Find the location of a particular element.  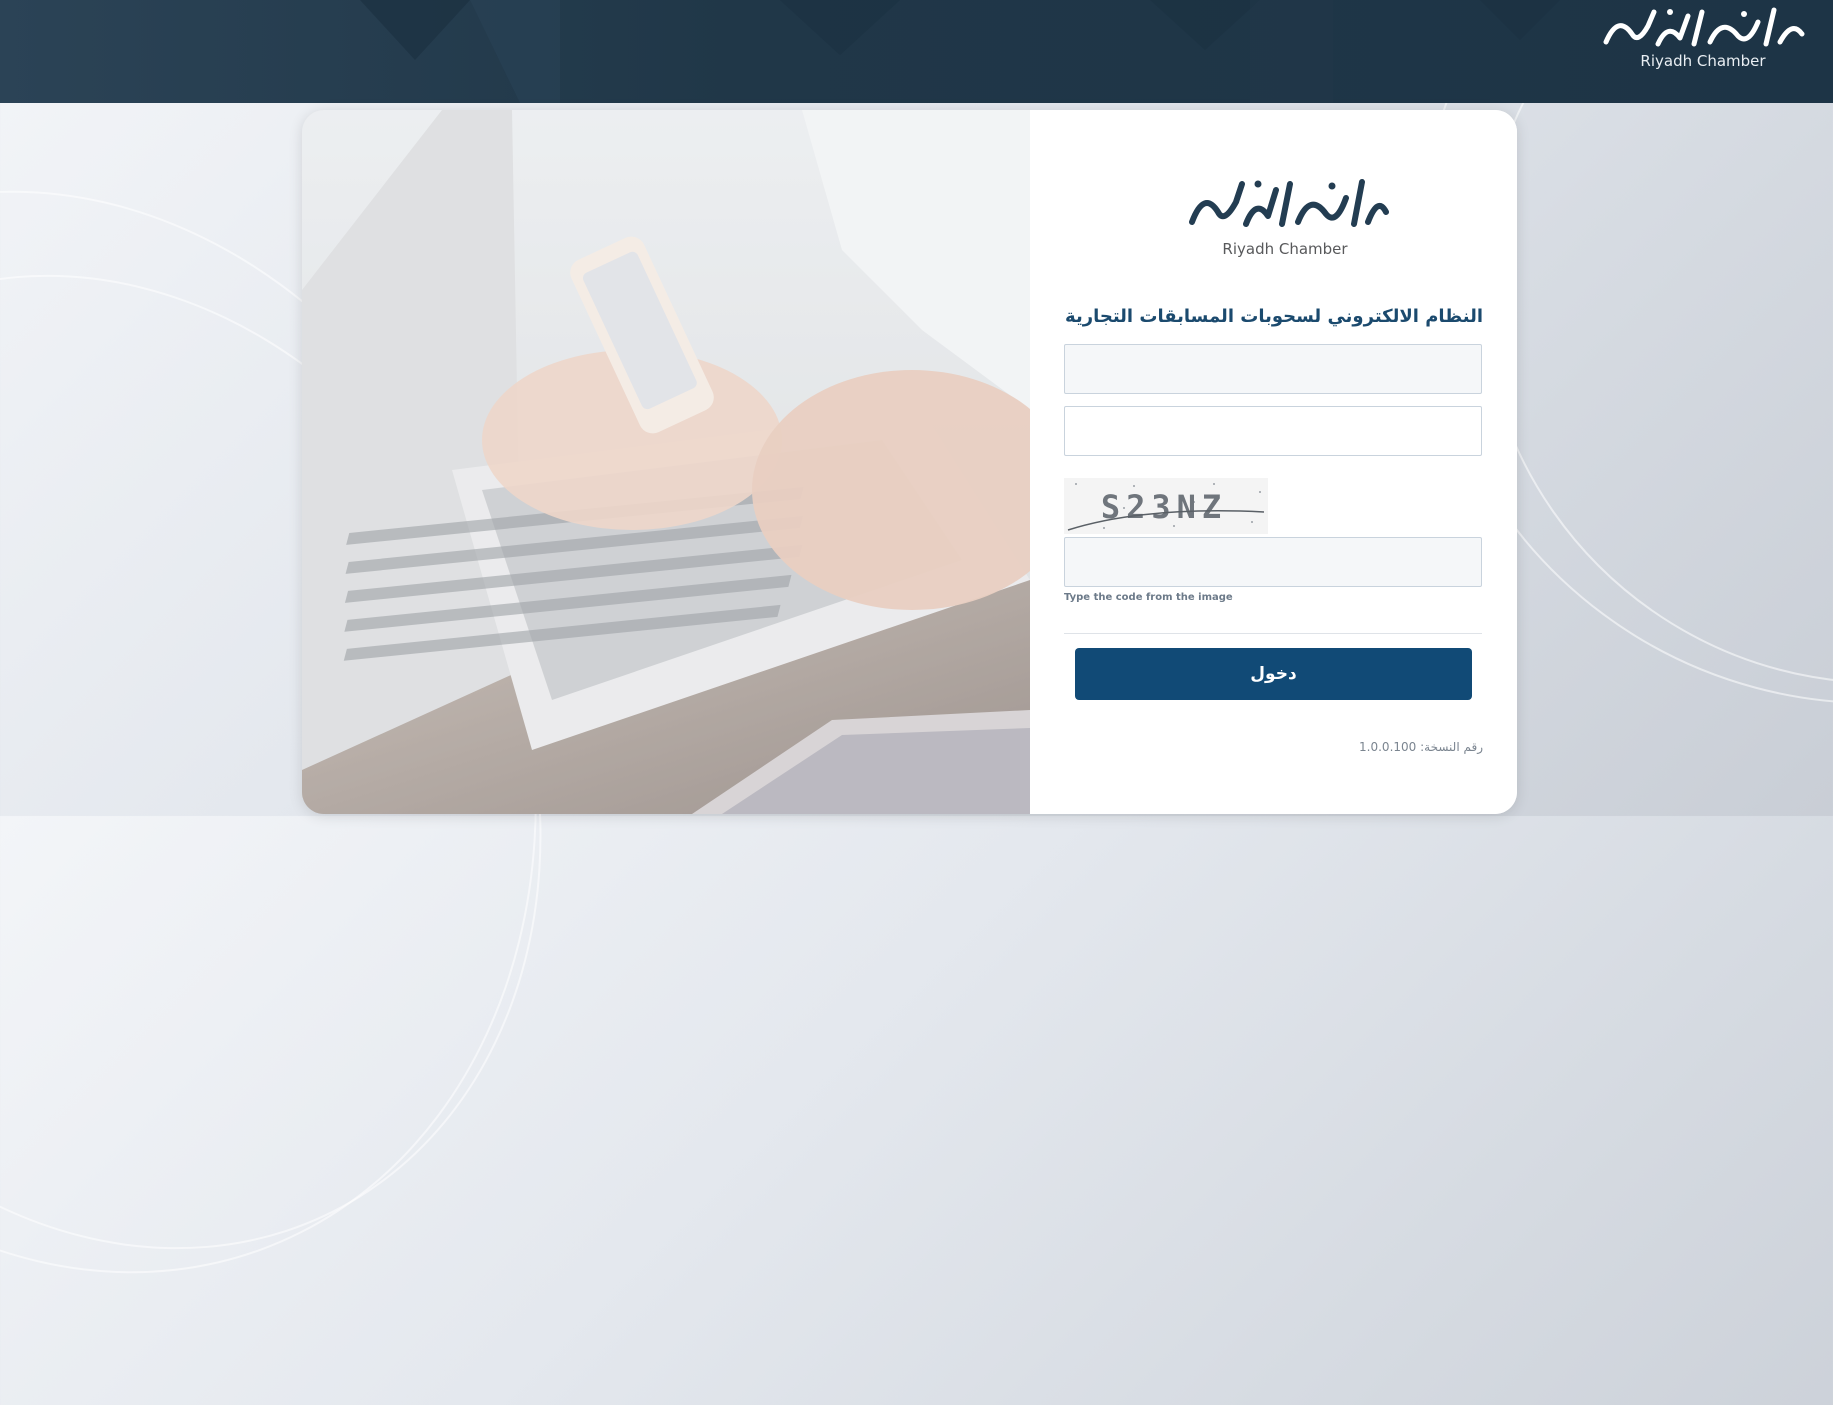

form-logo: Riyadh Chamber is located at coordinates (1285, 220).